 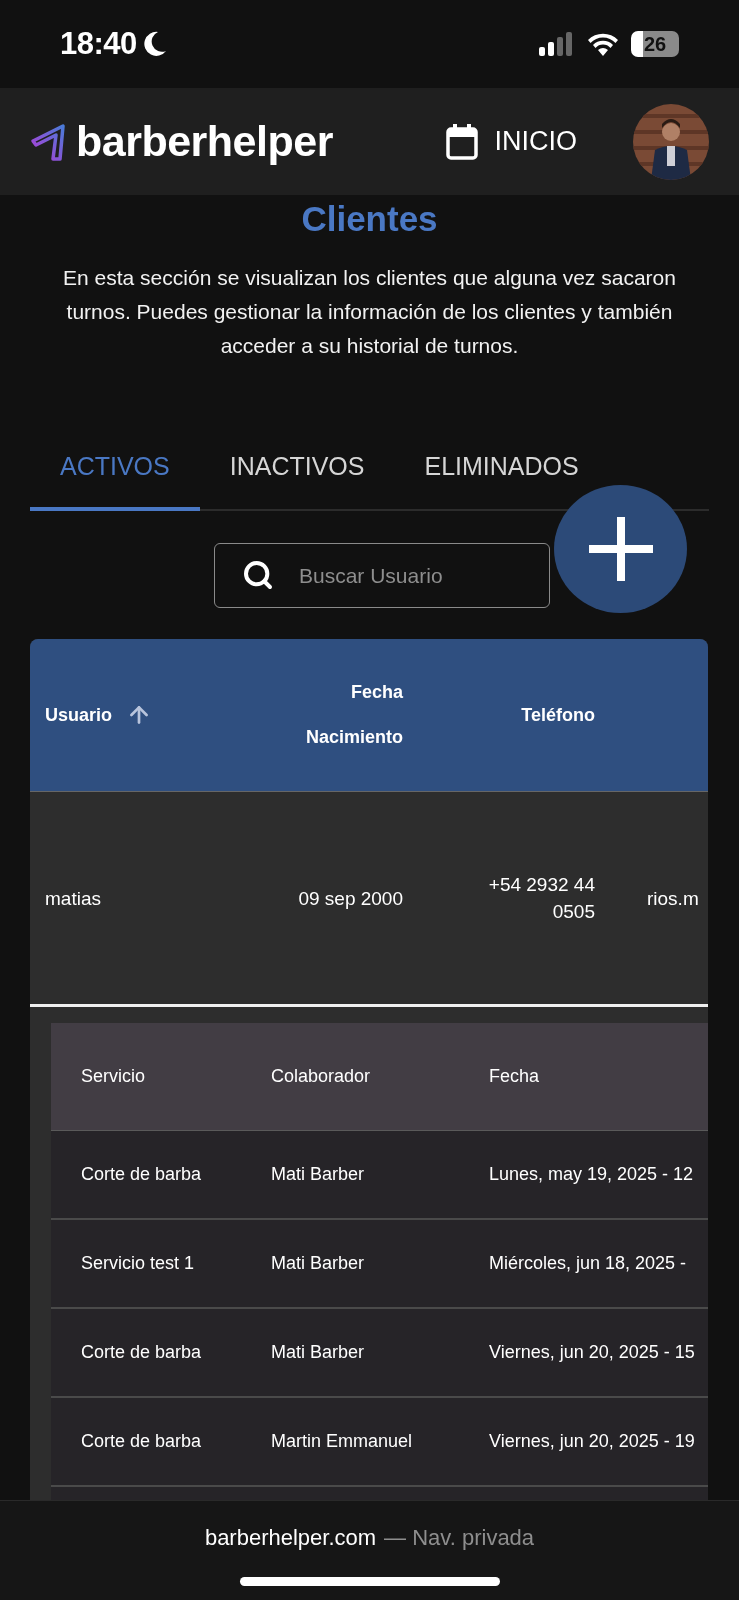 I want to click on page-description: En esta sección se visualizan los clientes que alguna vez sacaron turnos. Puedes gestionar la información de los clientes y también acceder a su historial de turnos., so click(x=369, y=312).